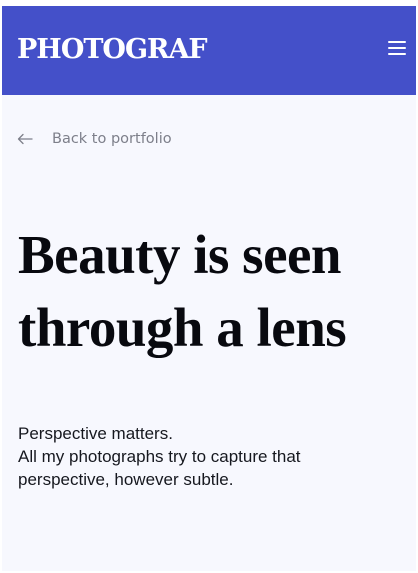  I want to click on arrow-left-icon, so click(25, 139).